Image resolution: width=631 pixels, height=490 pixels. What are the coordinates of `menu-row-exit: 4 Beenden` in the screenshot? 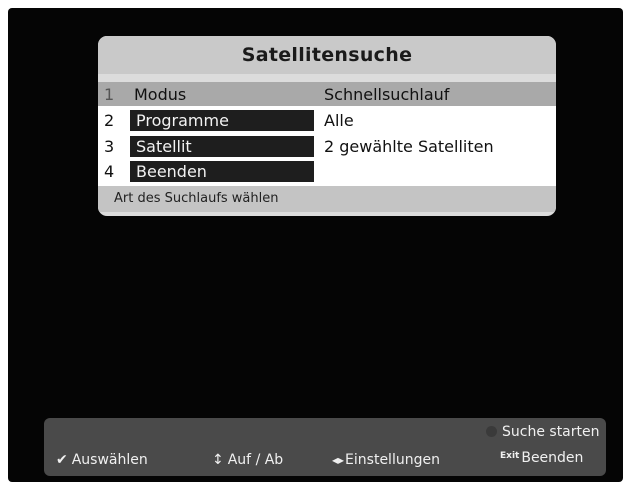 It's located at (327, 172).